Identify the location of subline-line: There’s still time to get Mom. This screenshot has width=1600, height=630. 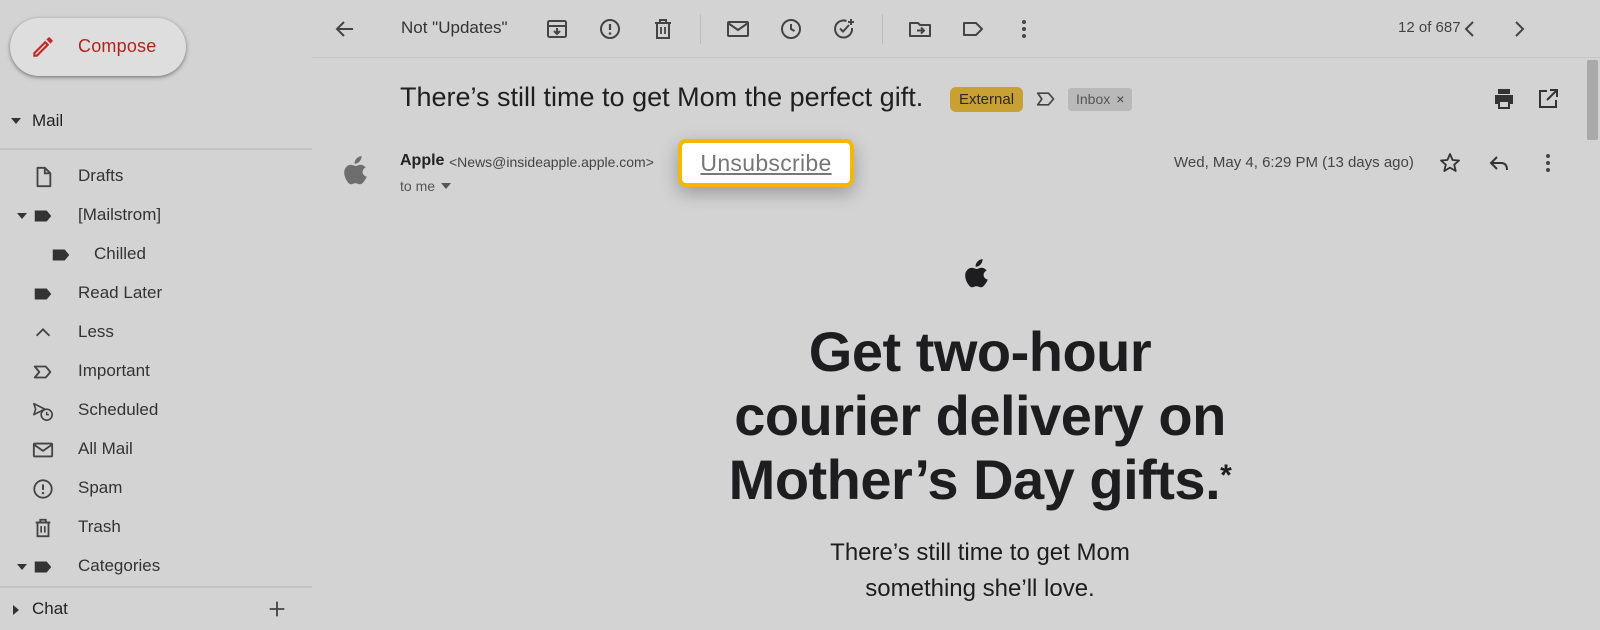
(980, 552).